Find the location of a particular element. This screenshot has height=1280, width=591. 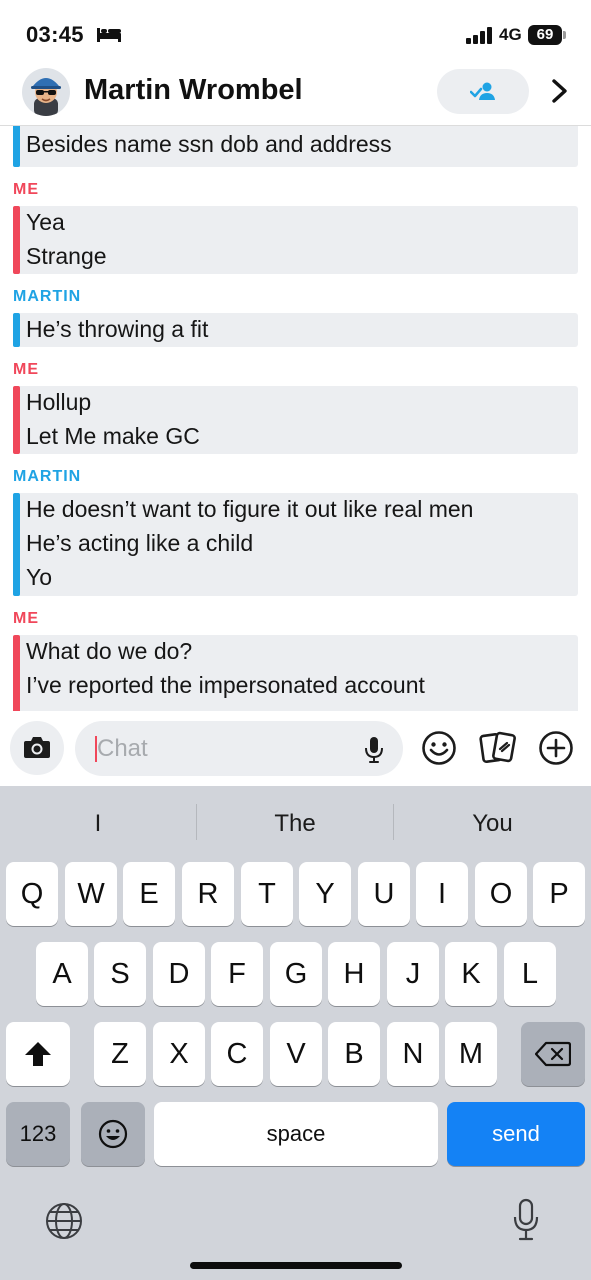

status-time: 03:45 is located at coordinates (55, 34).